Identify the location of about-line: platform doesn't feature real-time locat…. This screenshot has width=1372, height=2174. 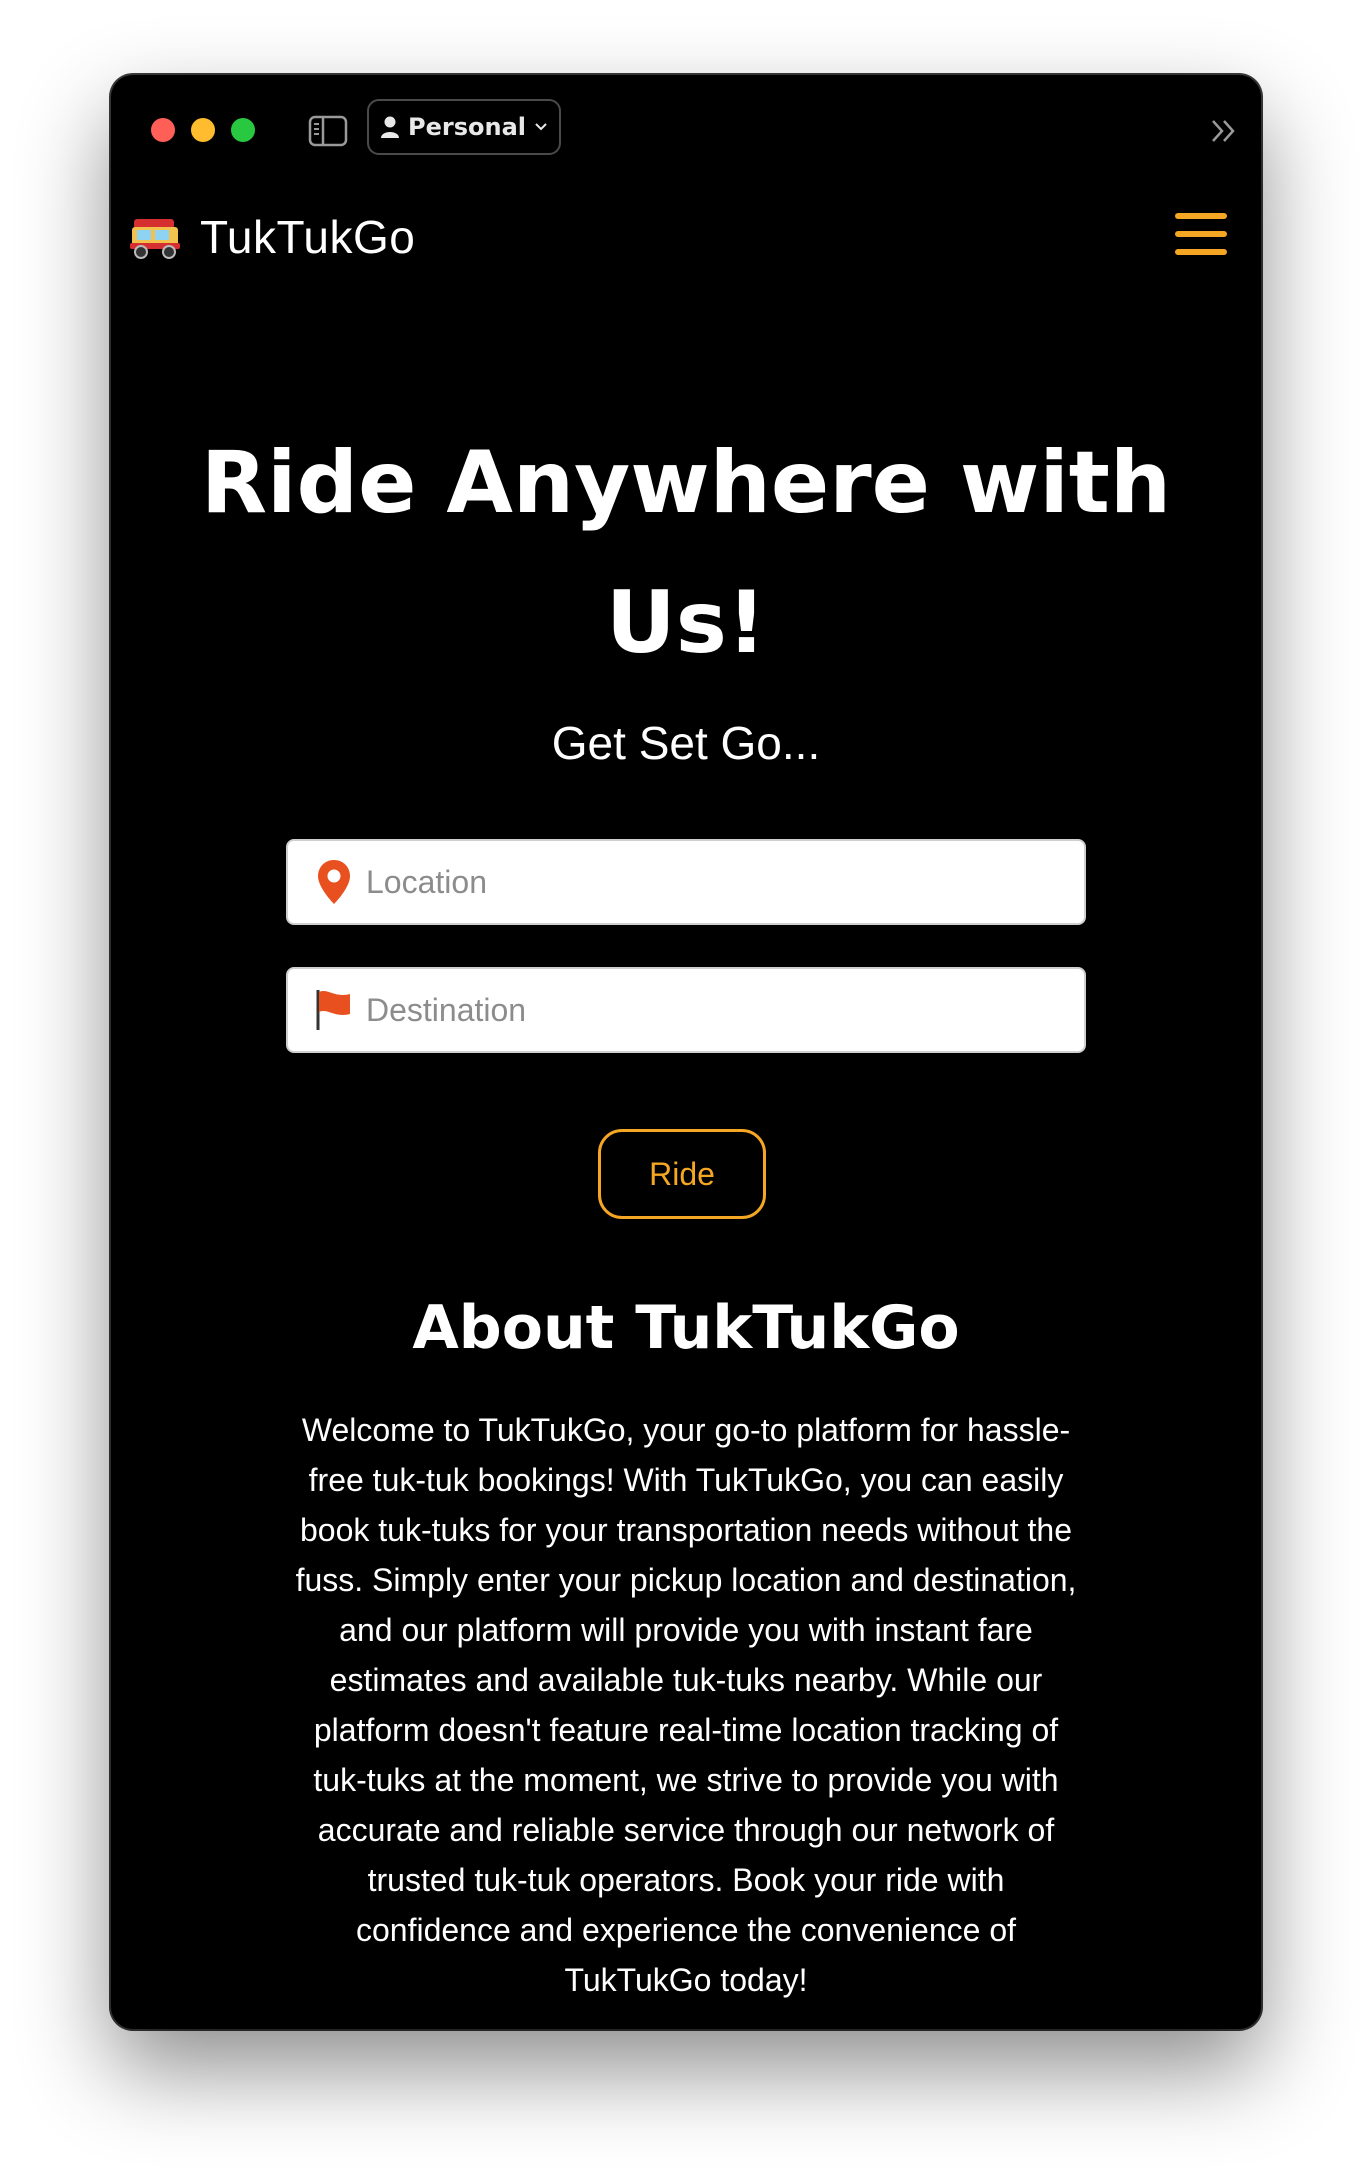
(686, 1730).